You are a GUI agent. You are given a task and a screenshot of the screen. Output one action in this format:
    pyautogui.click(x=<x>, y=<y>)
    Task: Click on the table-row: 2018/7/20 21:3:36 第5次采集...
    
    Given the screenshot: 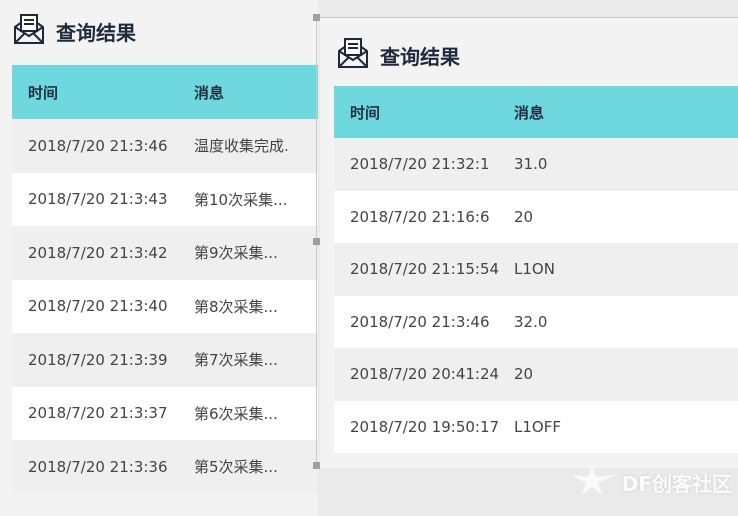 What is the action you would take?
    pyautogui.click(x=165, y=467)
    